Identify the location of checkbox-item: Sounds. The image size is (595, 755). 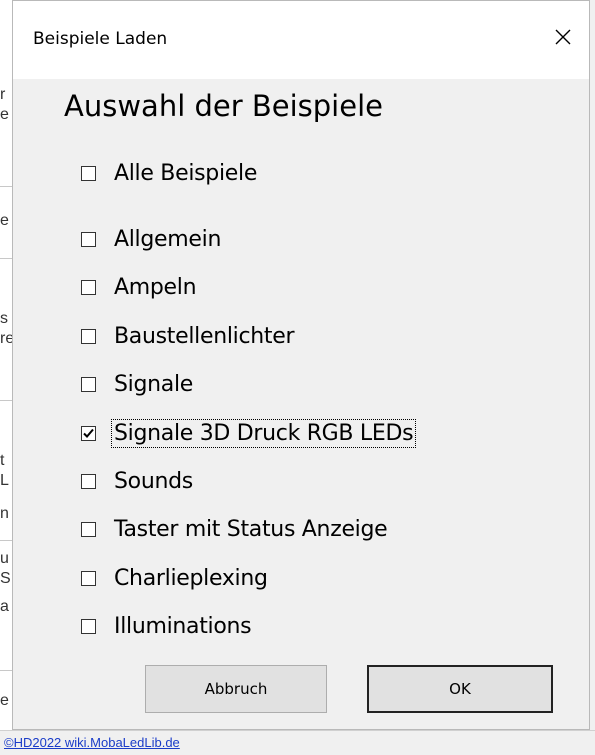
(138, 481).